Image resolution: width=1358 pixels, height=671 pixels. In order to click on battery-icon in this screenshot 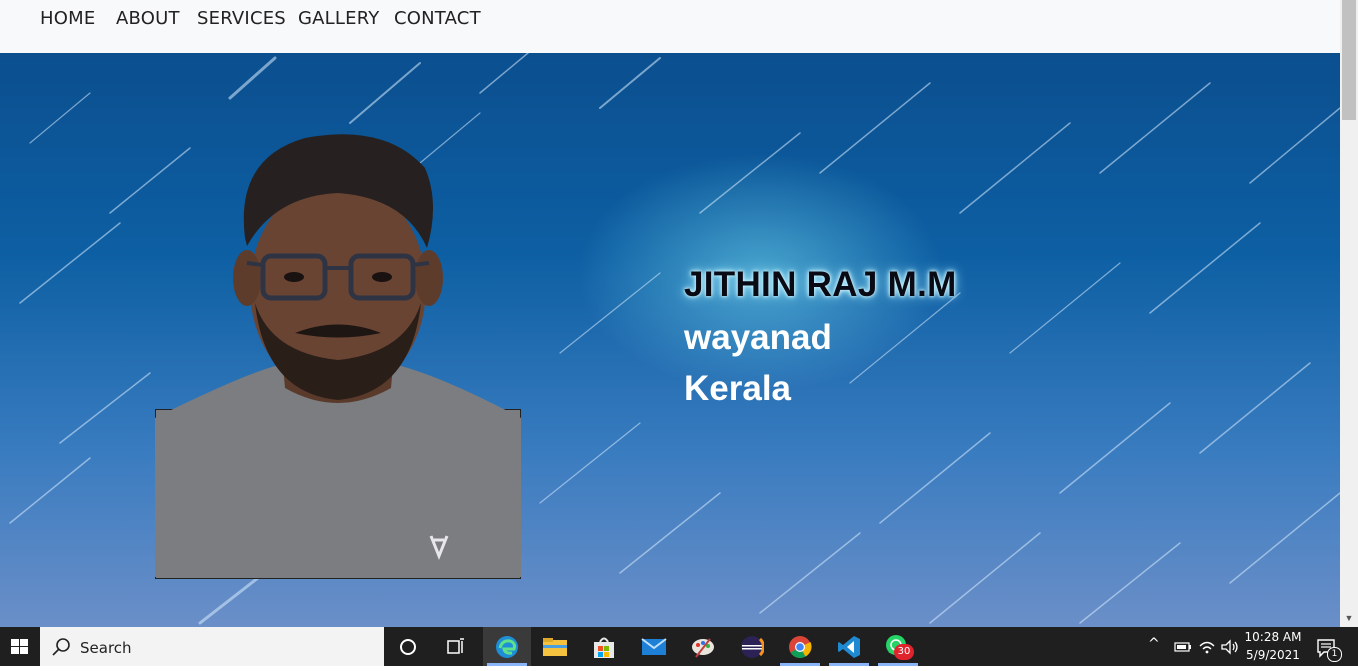, I will do `click(1182, 647)`.